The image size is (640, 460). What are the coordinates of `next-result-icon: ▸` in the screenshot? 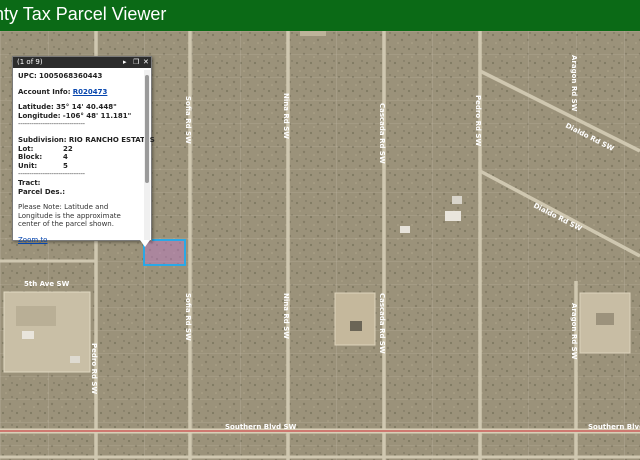 It's located at (125, 62).